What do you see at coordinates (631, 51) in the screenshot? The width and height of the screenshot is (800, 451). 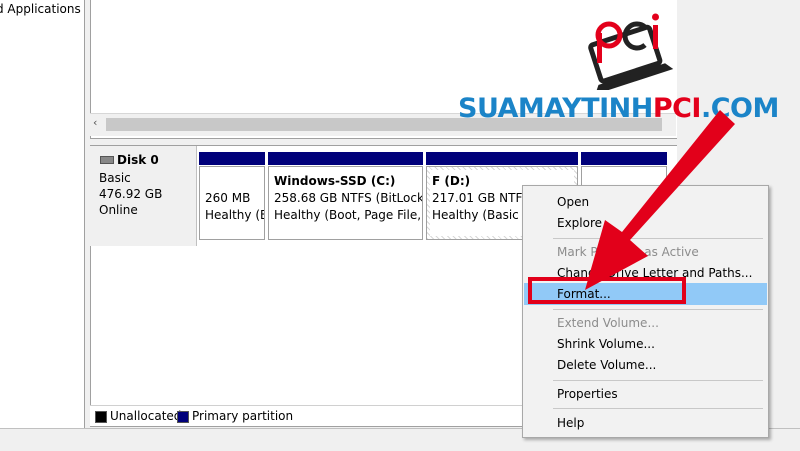 I see `pci-logo-icon` at bounding box center [631, 51].